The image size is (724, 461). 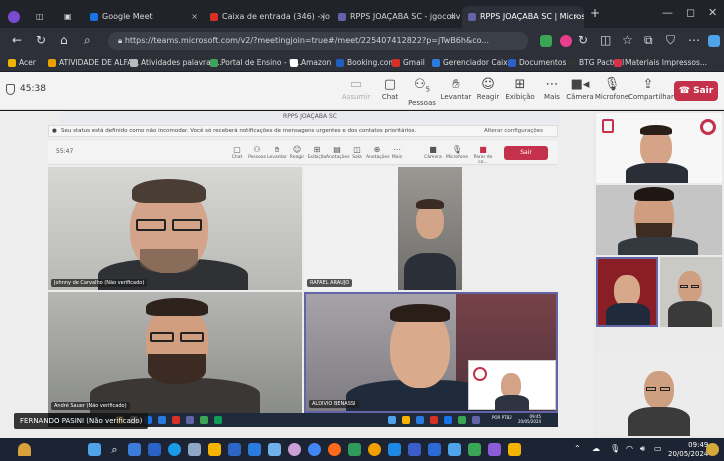 What do you see at coordinates (14, 17) in the screenshot?
I see `profile-icon` at bounding box center [14, 17].